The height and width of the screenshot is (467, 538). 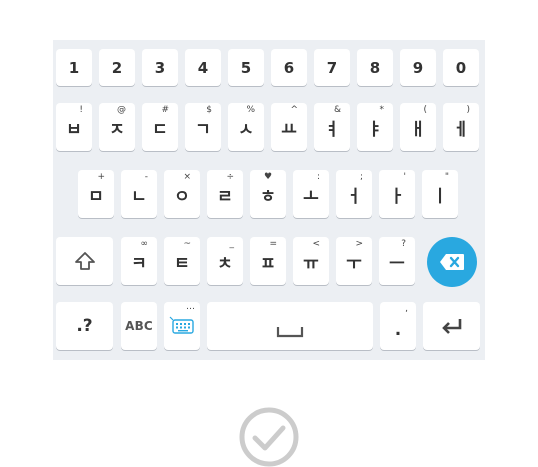 What do you see at coordinates (354, 263) in the screenshot?
I see `key-label: ㅜ` at bounding box center [354, 263].